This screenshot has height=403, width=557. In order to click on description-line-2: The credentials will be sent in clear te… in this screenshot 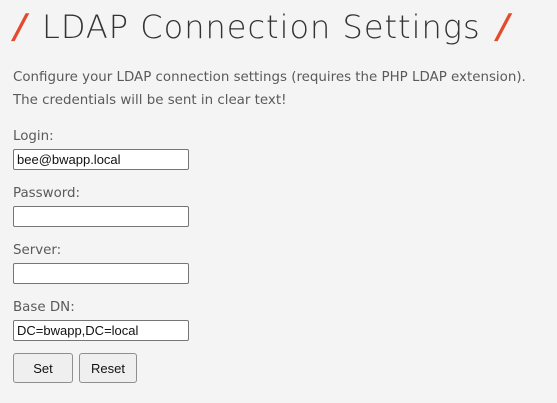, I will do `click(150, 100)`.